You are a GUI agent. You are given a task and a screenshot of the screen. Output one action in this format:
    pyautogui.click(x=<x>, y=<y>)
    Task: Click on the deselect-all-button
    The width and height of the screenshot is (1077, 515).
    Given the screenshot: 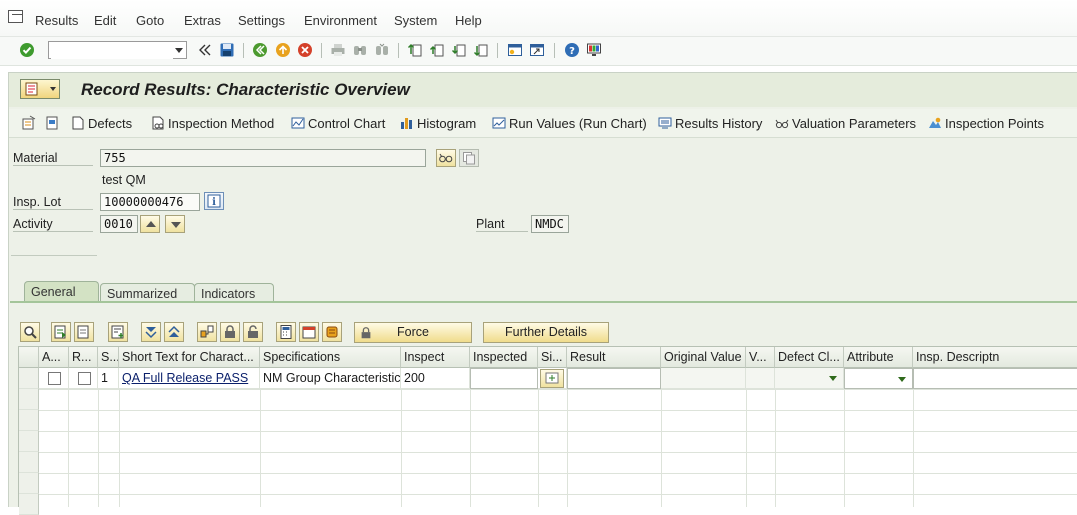 What is the action you would take?
    pyautogui.click(x=84, y=332)
    